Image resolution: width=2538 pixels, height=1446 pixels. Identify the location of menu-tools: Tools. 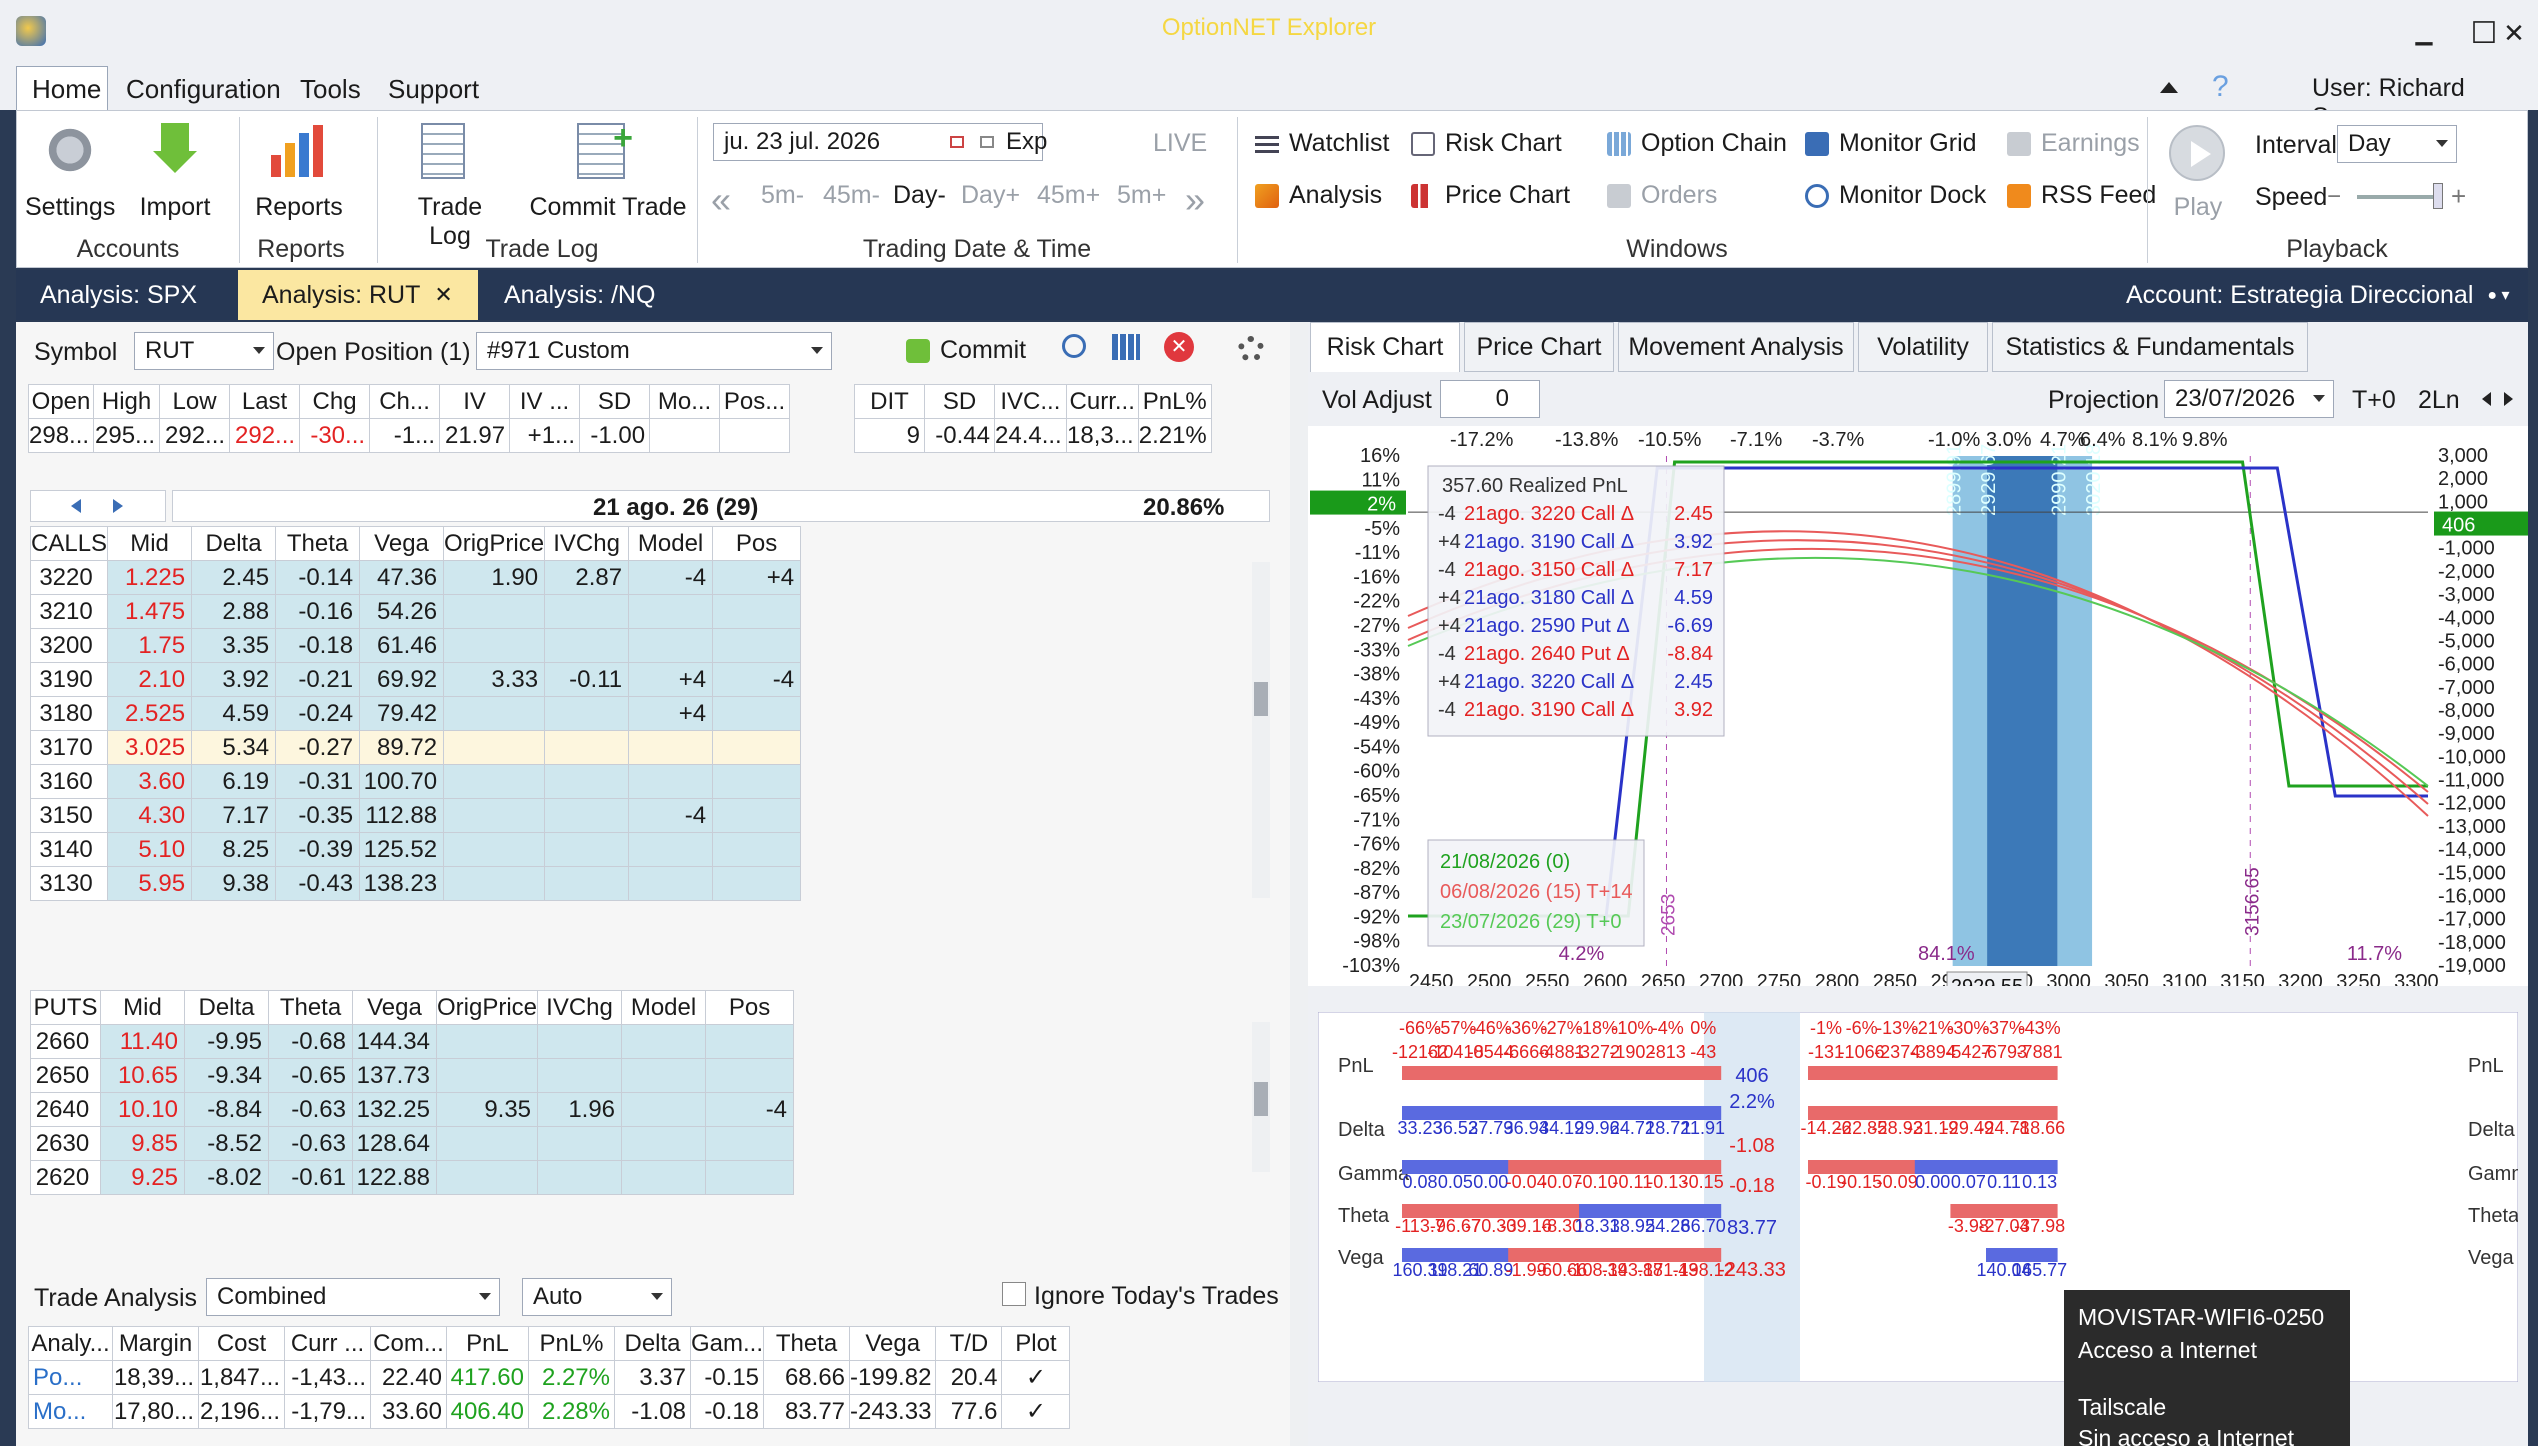
(330, 89).